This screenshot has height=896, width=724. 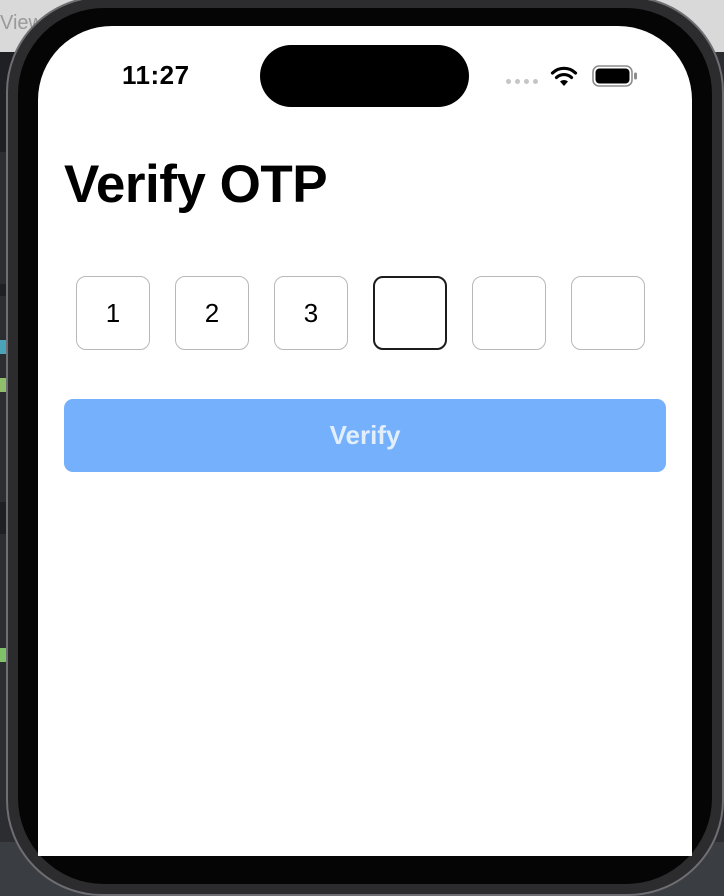 I want to click on otp-digit-field-active, so click(x=410, y=313).